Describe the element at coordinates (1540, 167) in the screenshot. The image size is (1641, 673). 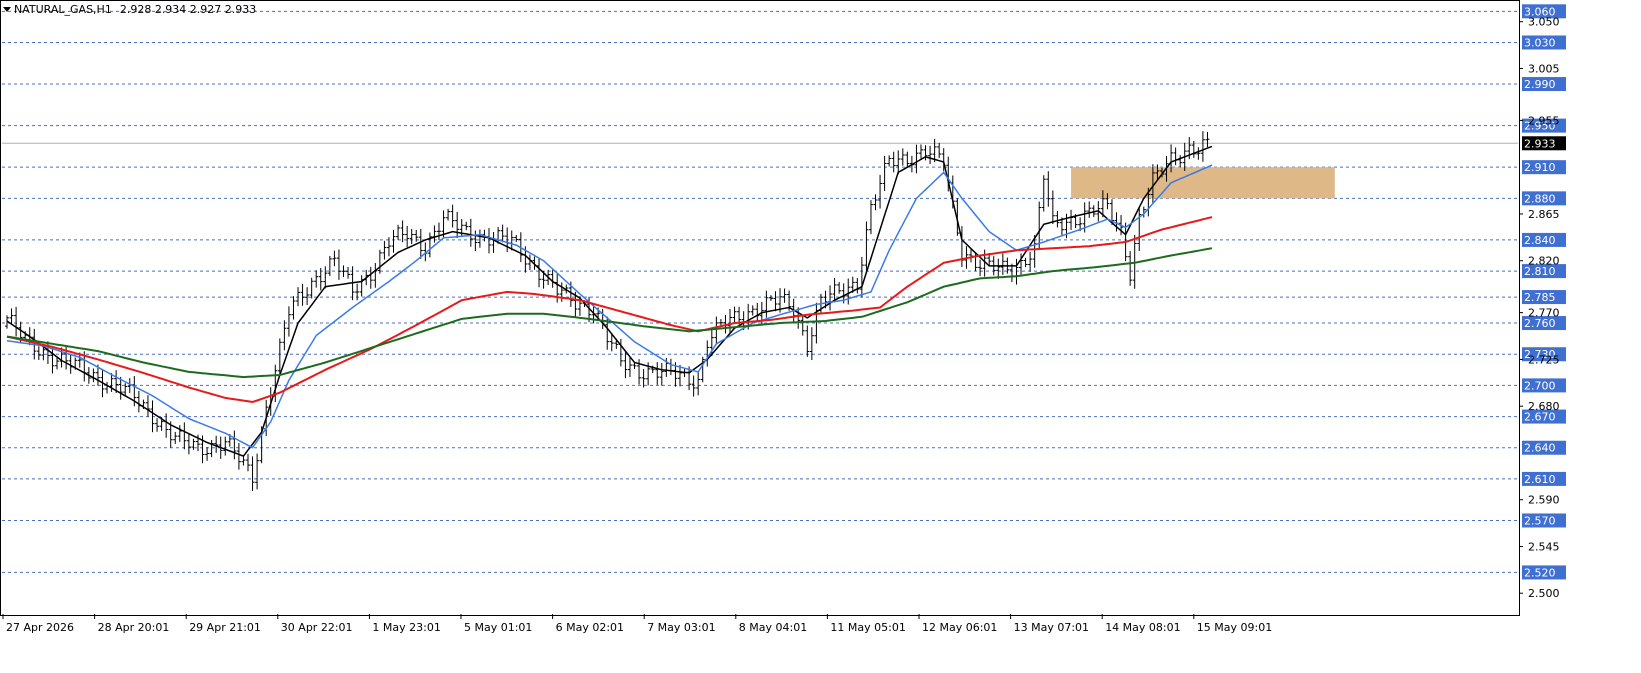
I see `level-label: 2.910` at that location.